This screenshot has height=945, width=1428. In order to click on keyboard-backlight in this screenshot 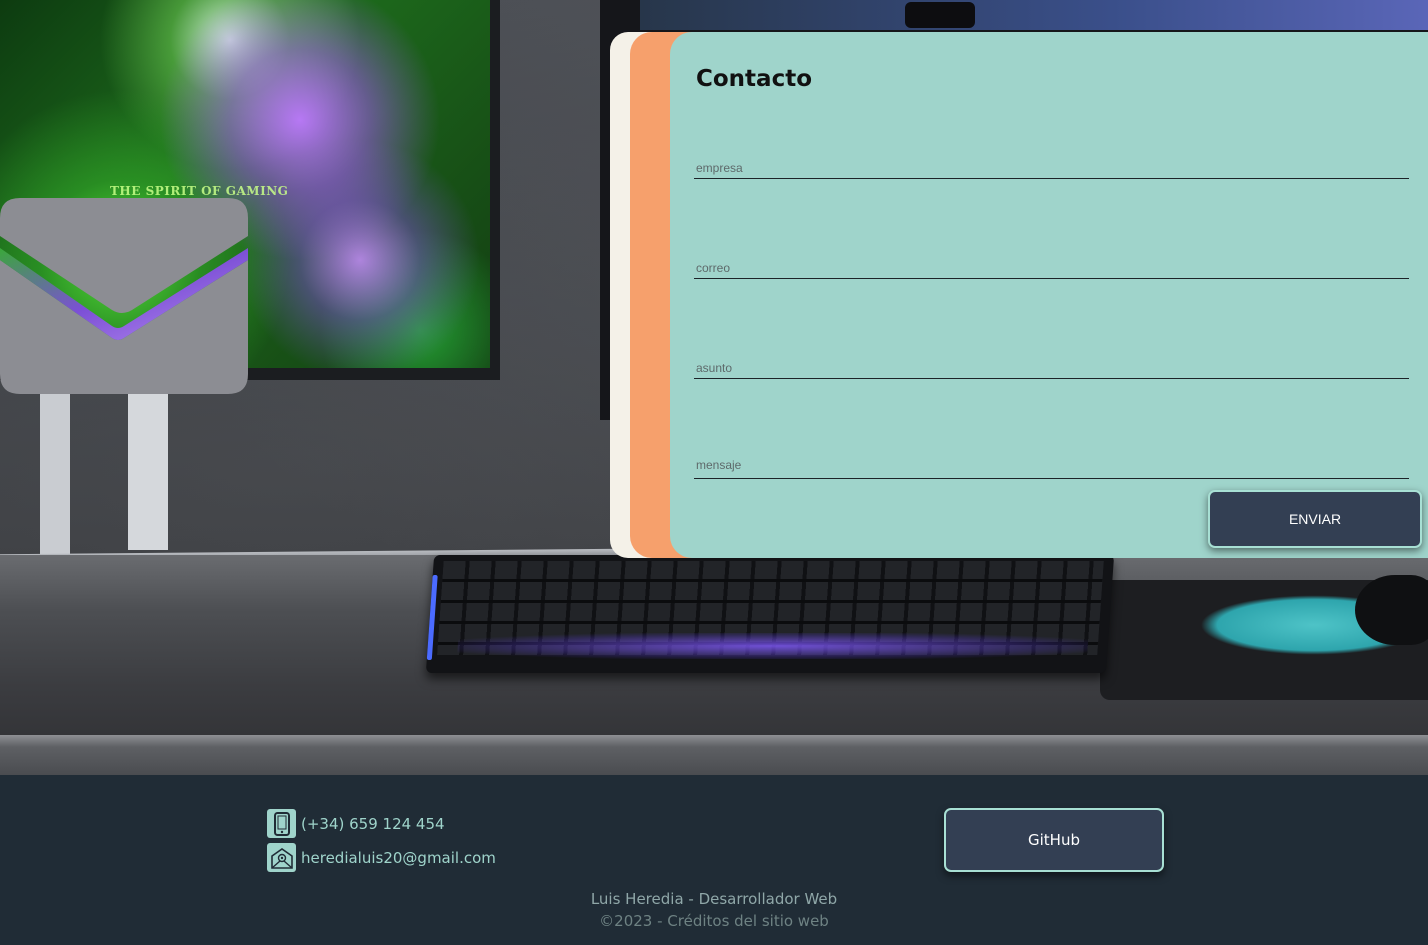, I will do `click(772, 646)`.